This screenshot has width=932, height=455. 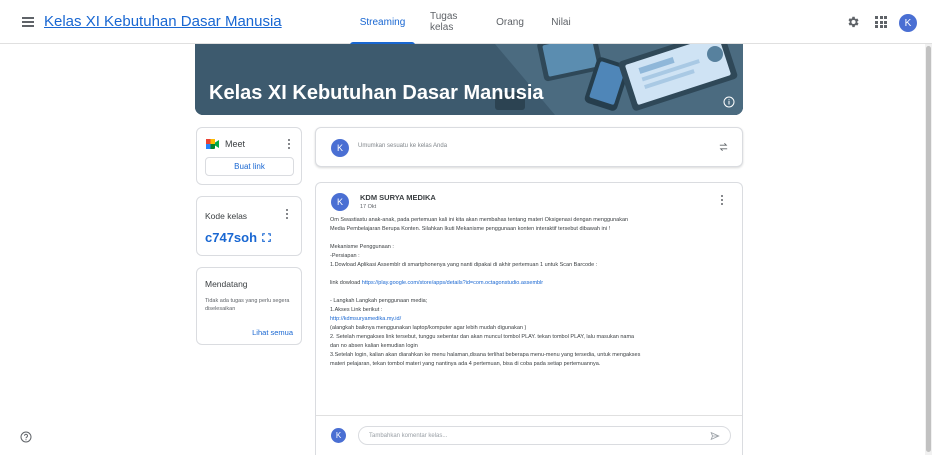 What do you see at coordinates (379, 301) in the screenshot?
I see `post-text-line: - Langkah Langkah penggunaan media;` at bounding box center [379, 301].